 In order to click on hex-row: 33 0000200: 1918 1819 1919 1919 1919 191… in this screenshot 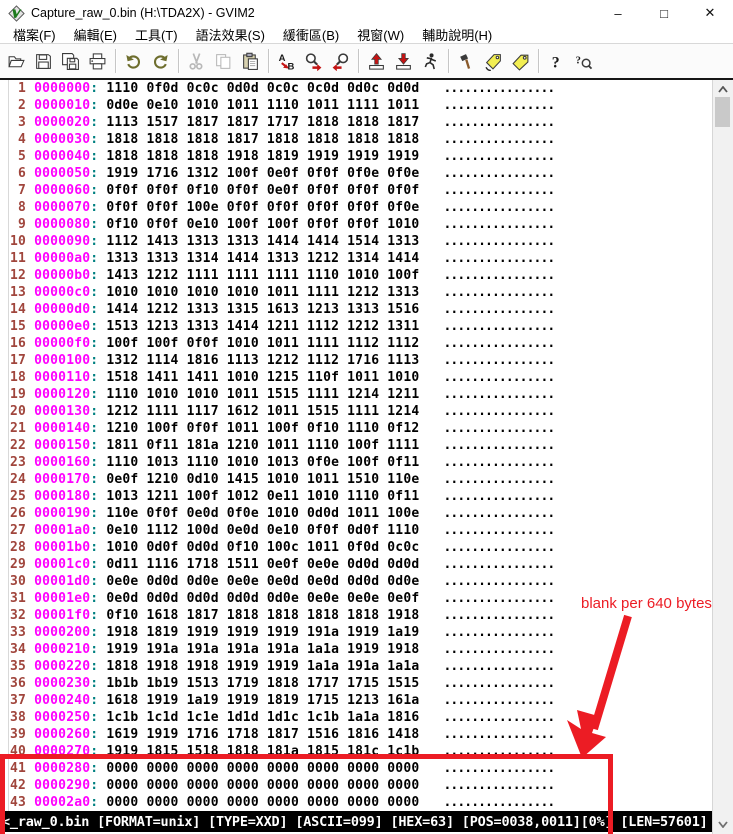, I will do `click(356, 632)`.